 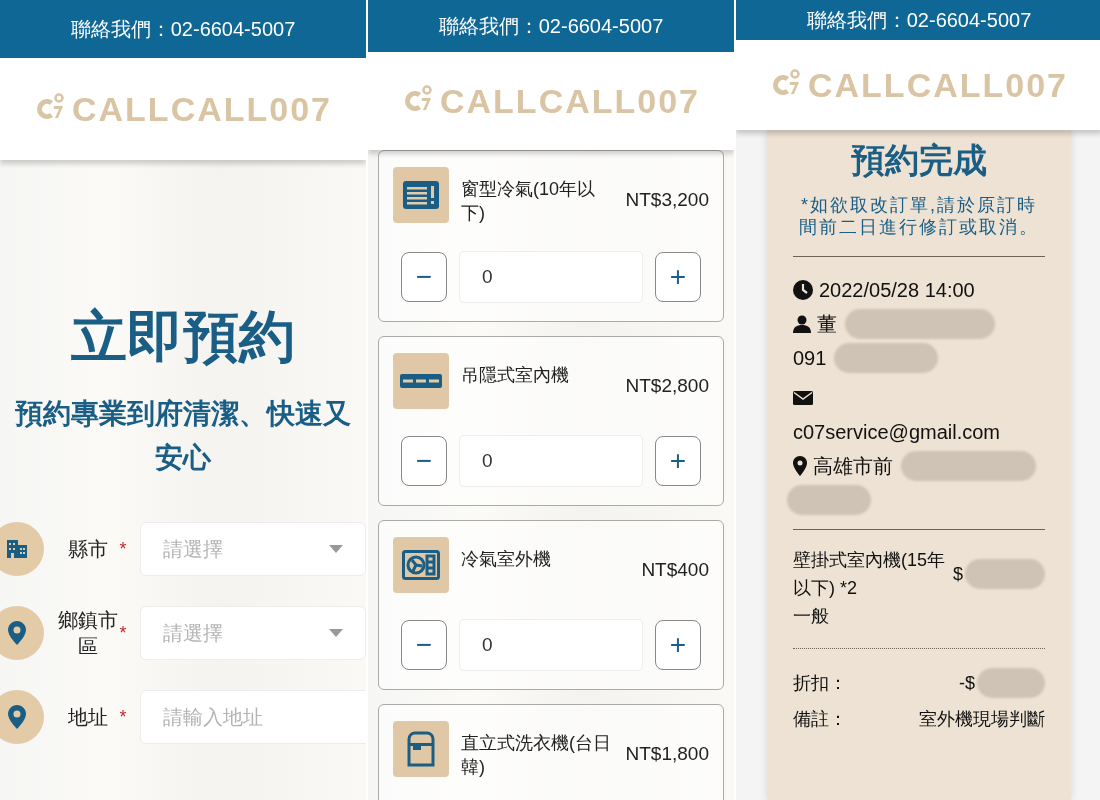 I want to click on service-name: 冷氣室外機, so click(x=506, y=559).